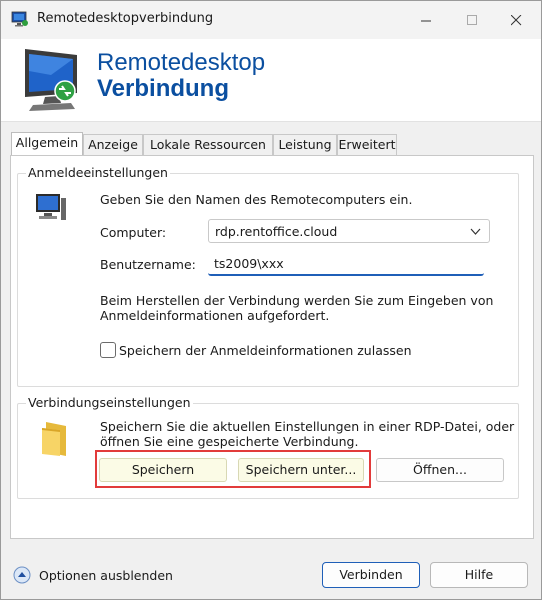 Image resolution: width=542 pixels, height=600 pixels. I want to click on connect-button: Verbinden, so click(371, 575).